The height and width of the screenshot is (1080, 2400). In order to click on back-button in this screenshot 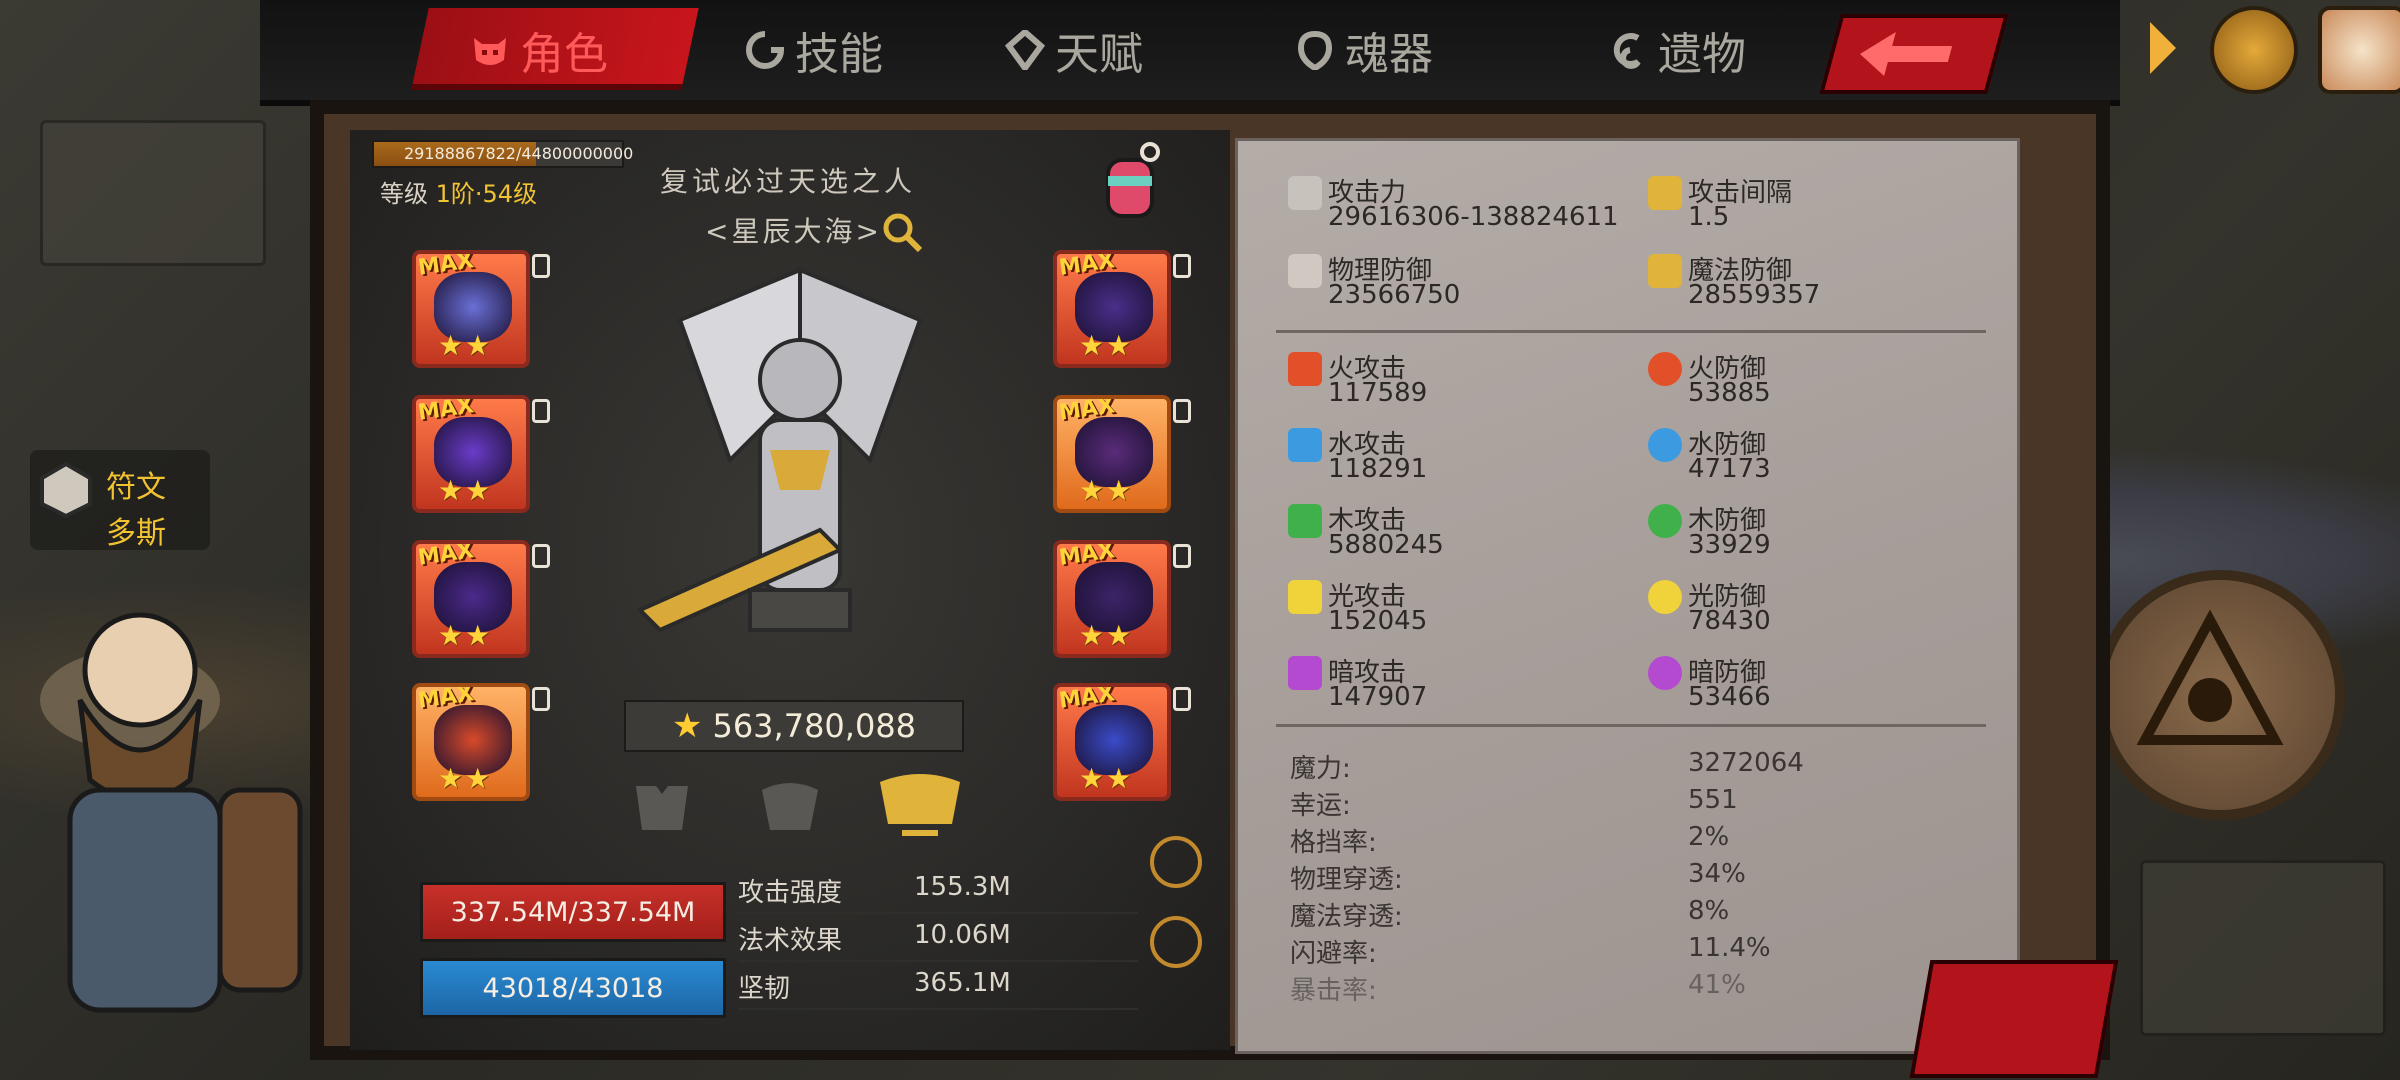, I will do `click(1914, 54)`.